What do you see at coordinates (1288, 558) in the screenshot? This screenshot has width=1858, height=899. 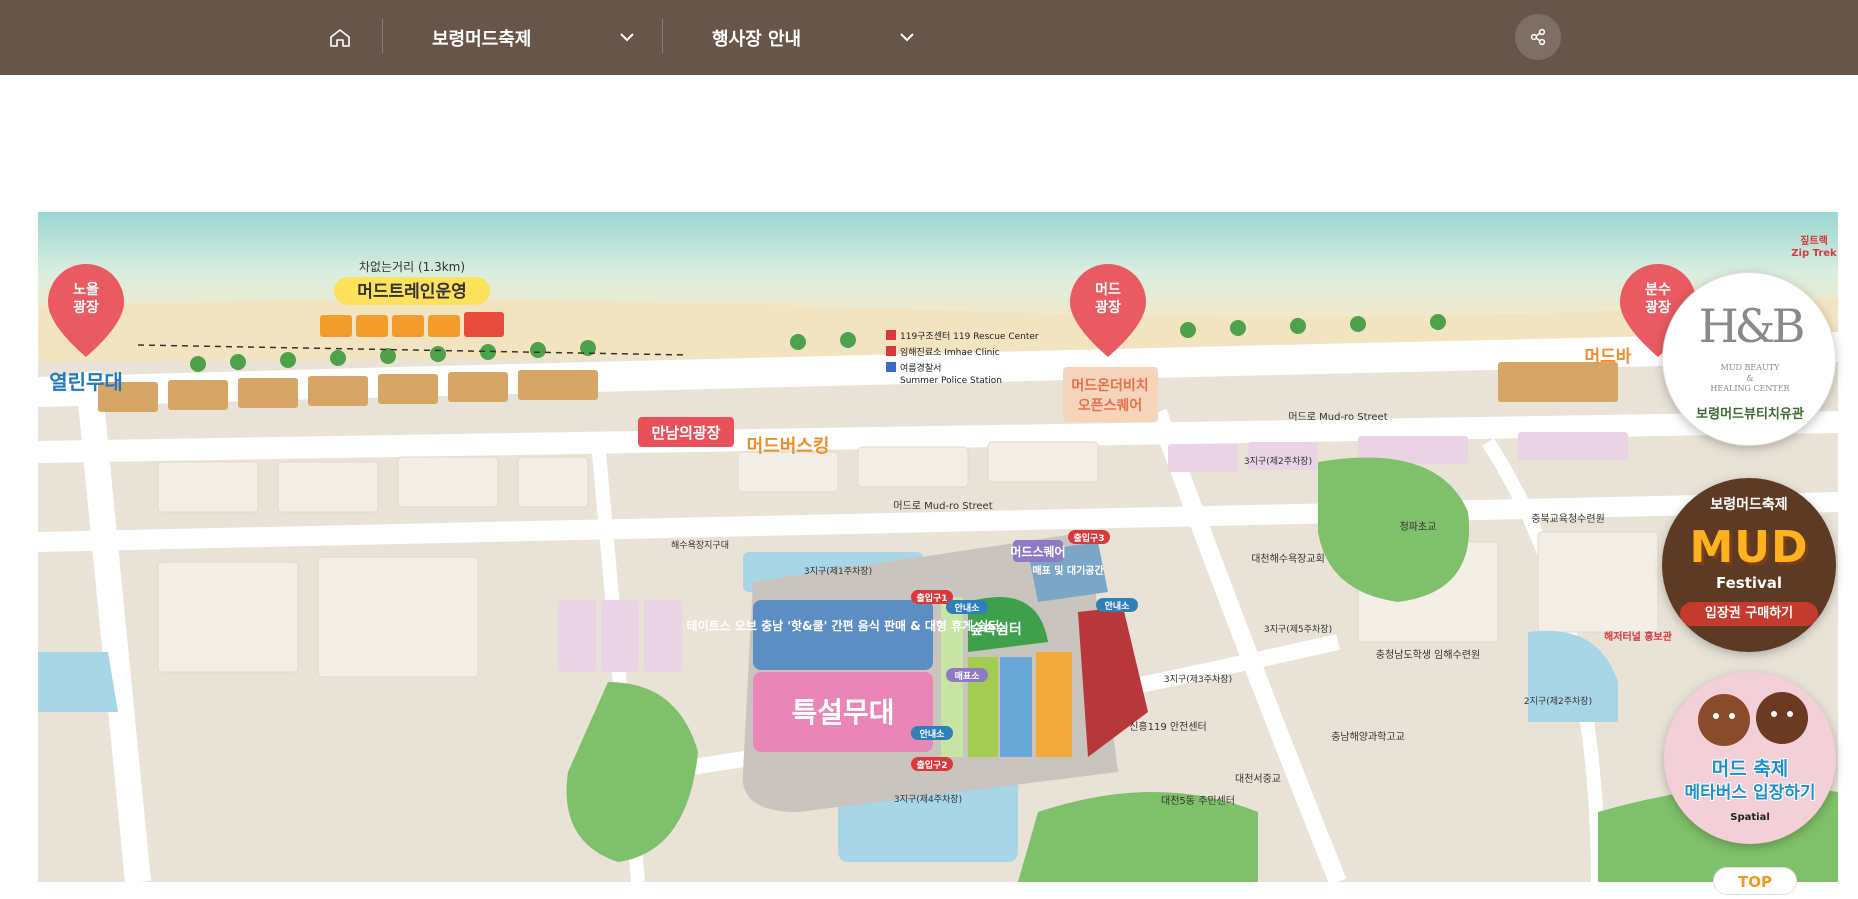 I see `church-label: 대천해수욕장교회` at bounding box center [1288, 558].